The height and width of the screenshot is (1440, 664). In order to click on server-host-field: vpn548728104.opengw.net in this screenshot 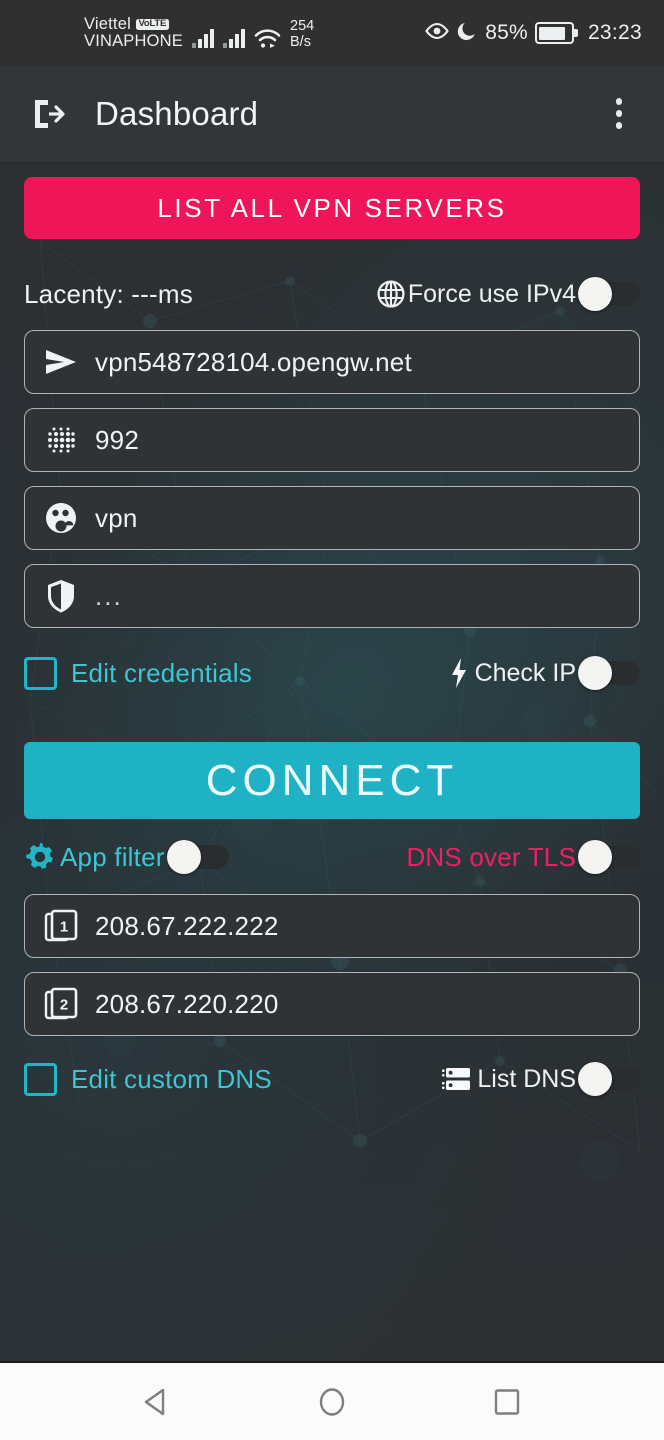, I will do `click(332, 362)`.